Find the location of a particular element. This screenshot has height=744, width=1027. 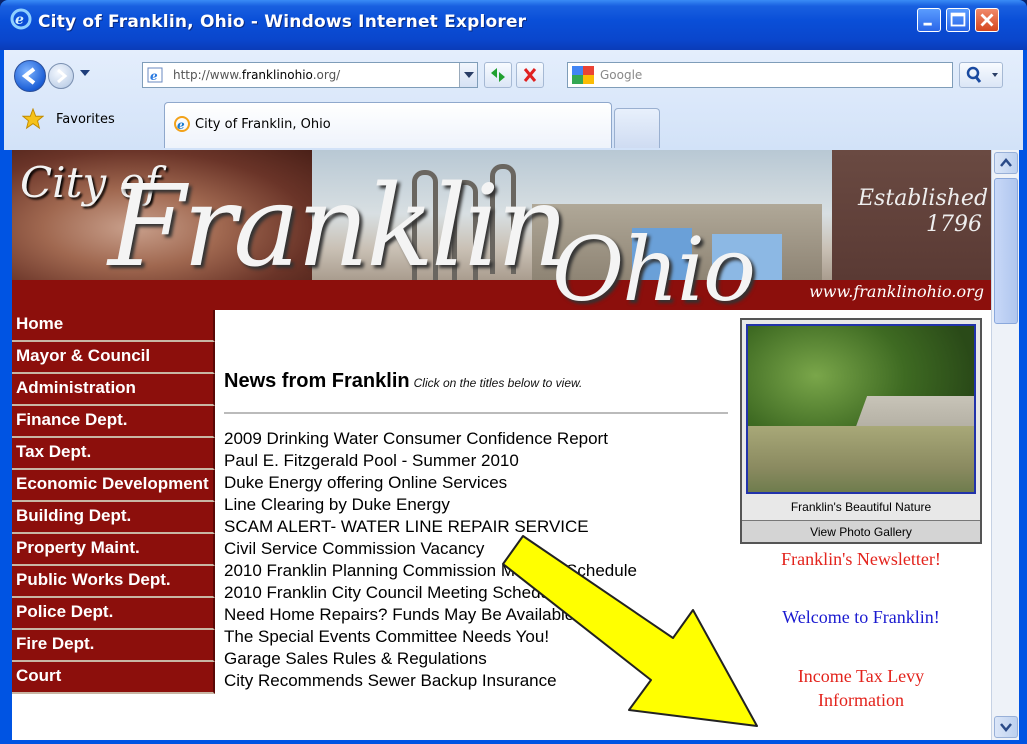

tab-bar: Favorites e City of Franklin, Ohio is located at coordinates (513, 124).